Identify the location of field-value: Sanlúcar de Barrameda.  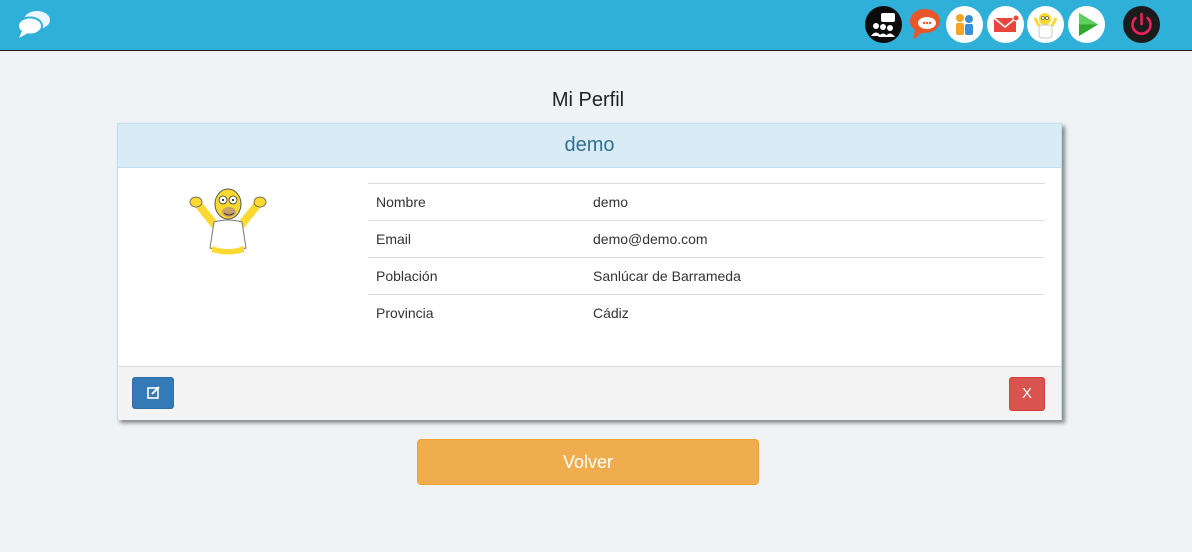
(815, 276).